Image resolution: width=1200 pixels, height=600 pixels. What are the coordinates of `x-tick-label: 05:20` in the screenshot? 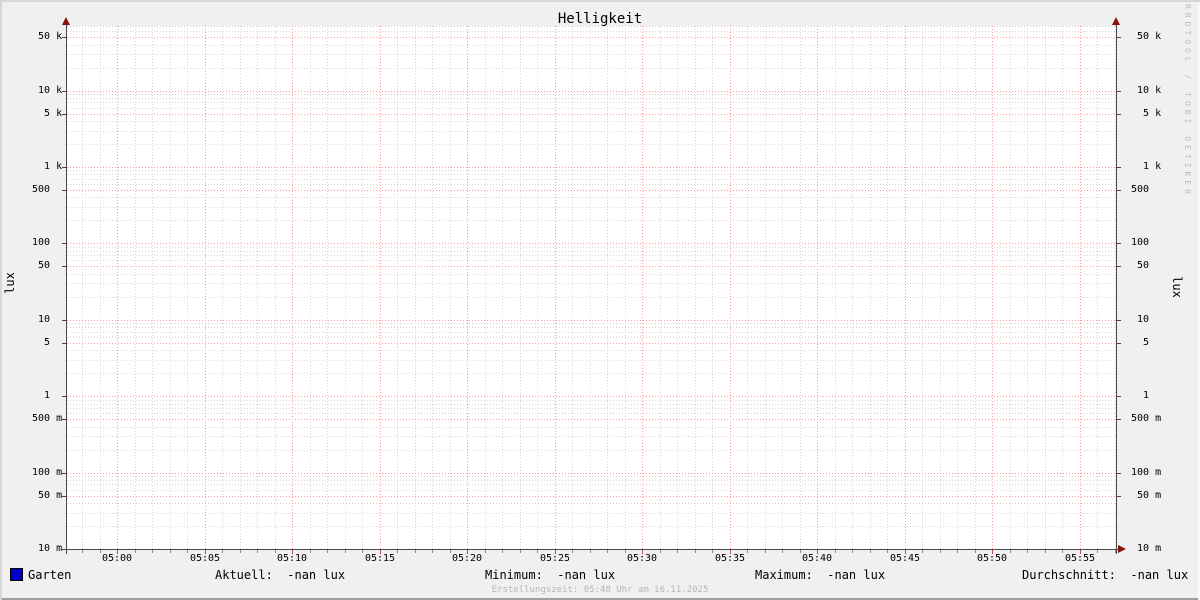 It's located at (467, 558).